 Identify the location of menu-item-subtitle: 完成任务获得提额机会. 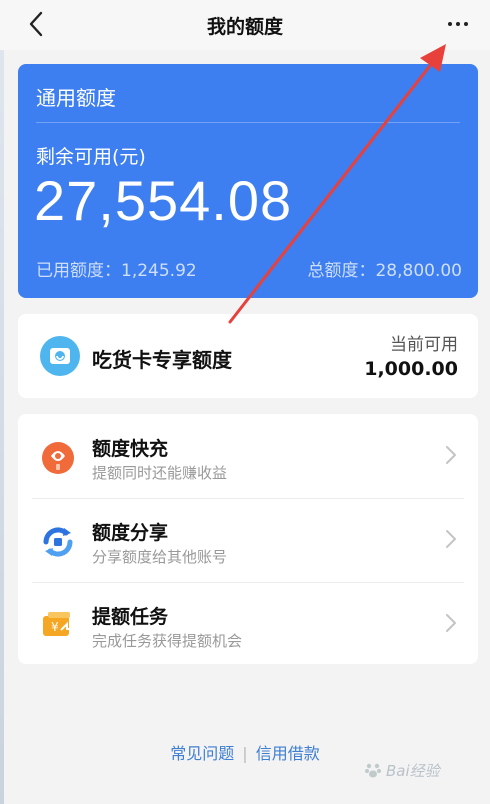
(167, 641).